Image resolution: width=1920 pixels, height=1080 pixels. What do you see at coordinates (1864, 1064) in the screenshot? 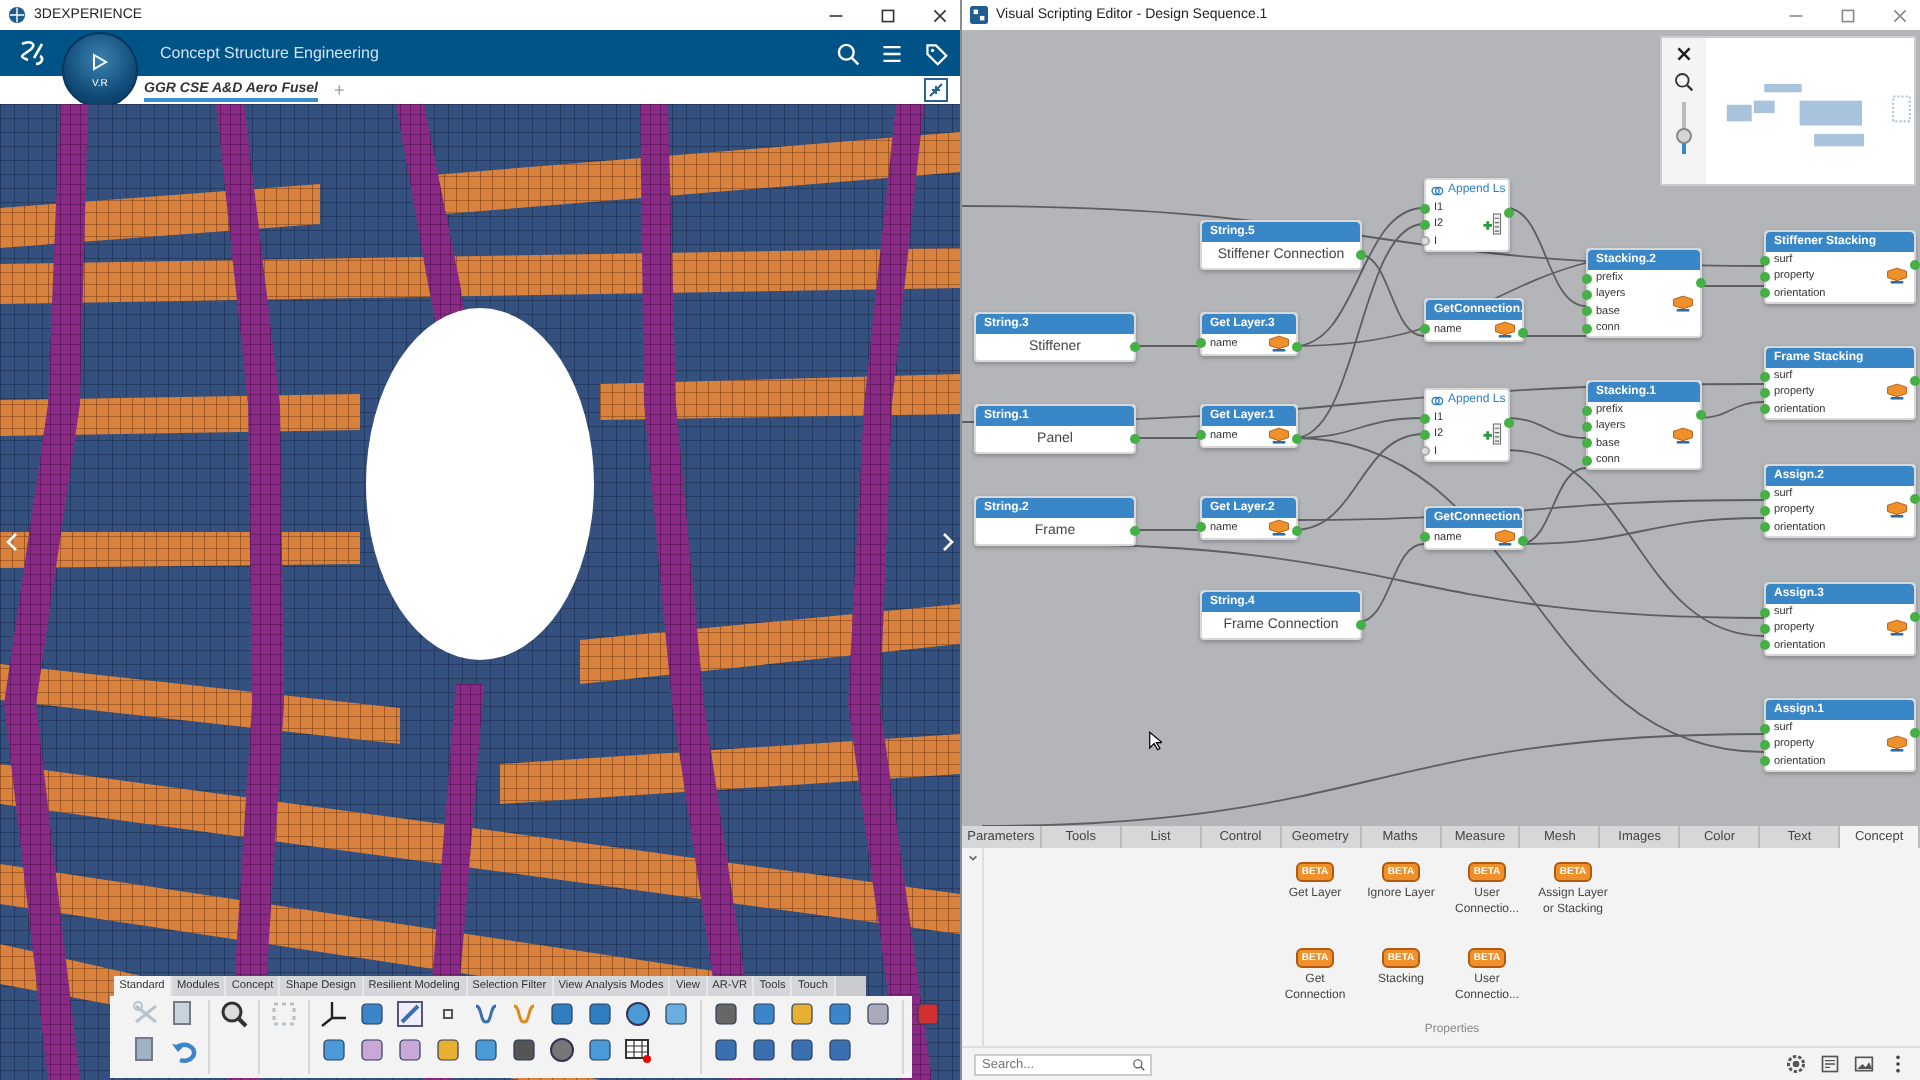
I see `image-icon` at bounding box center [1864, 1064].